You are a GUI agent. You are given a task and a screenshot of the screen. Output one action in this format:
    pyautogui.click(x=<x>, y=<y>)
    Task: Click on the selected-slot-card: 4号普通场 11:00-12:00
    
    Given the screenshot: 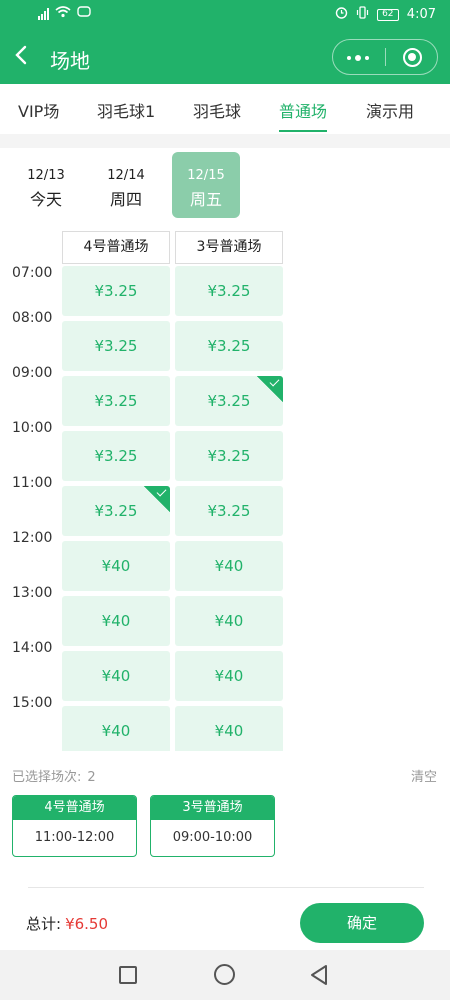 What is the action you would take?
    pyautogui.click(x=74, y=826)
    